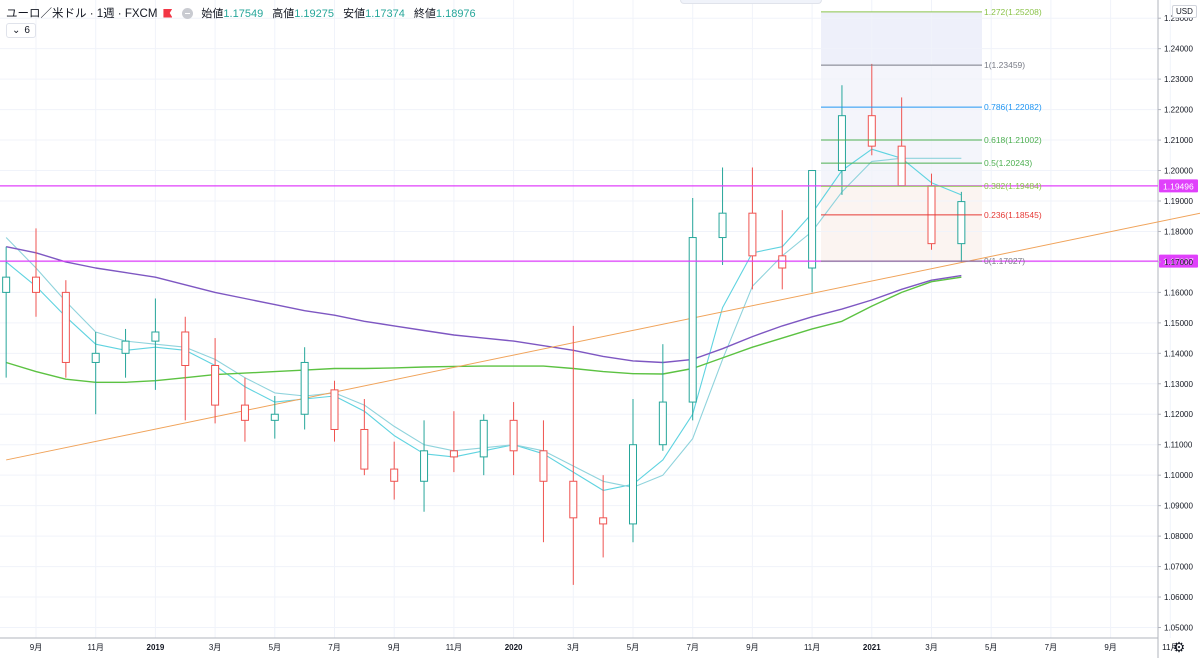 The height and width of the screenshot is (658, 1200). I want to click on high-value: 1.19275, so click(314, 14).